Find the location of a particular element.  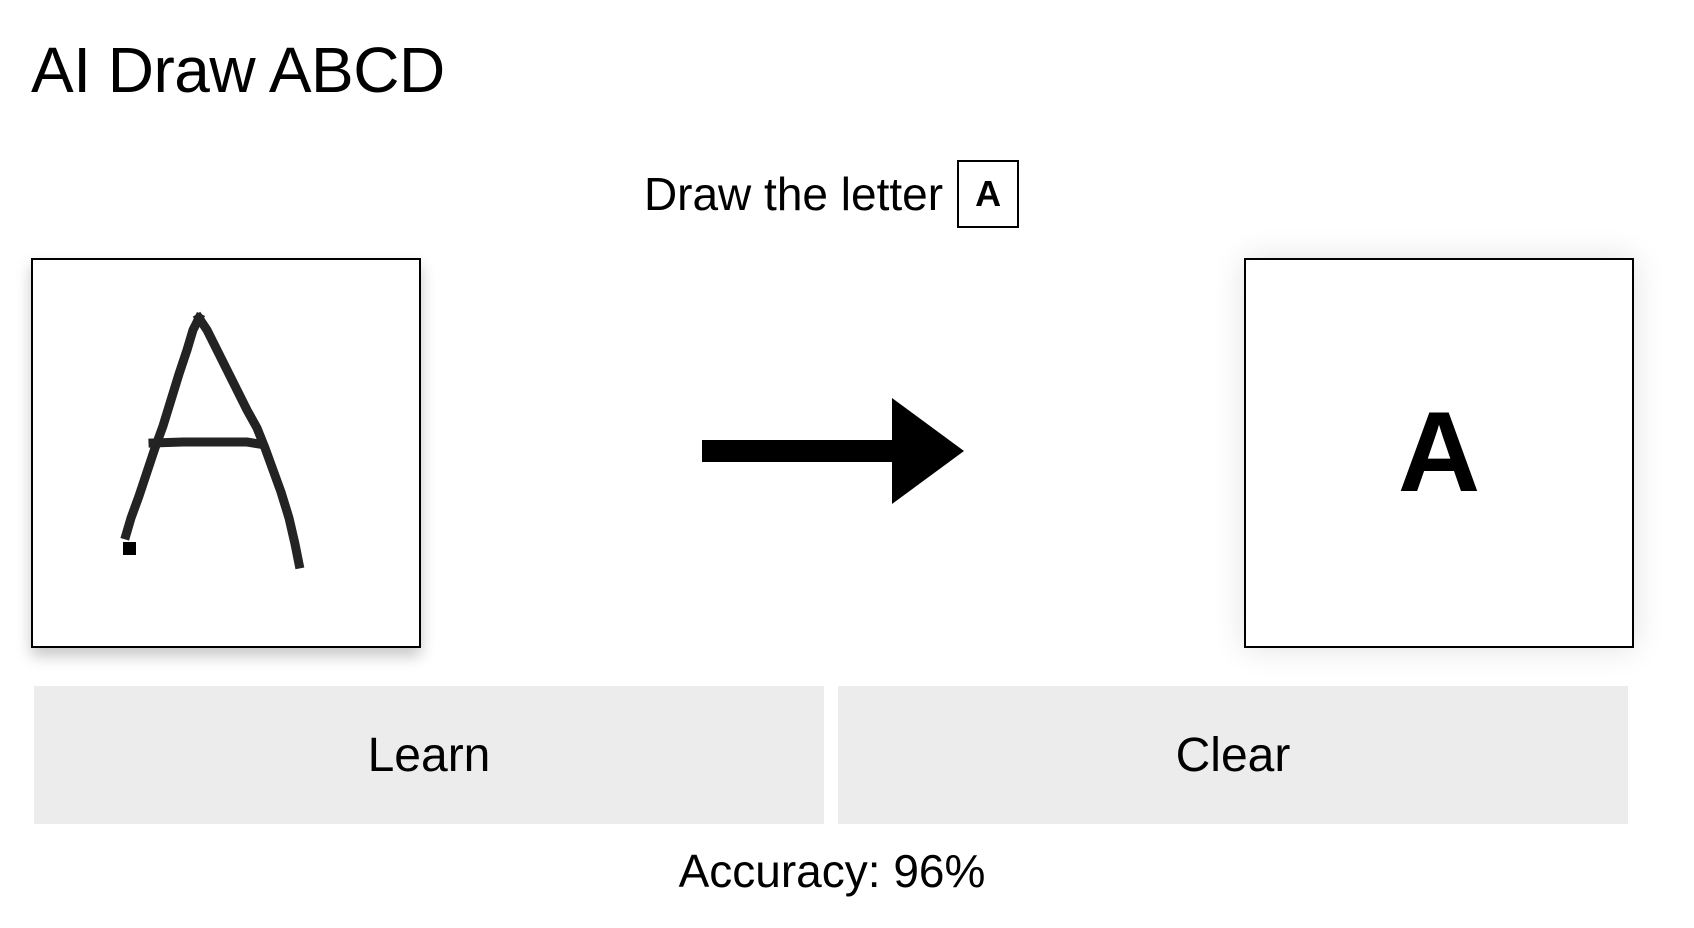

prompt-row: Draw the letter A is located at coordinates (847, 194).